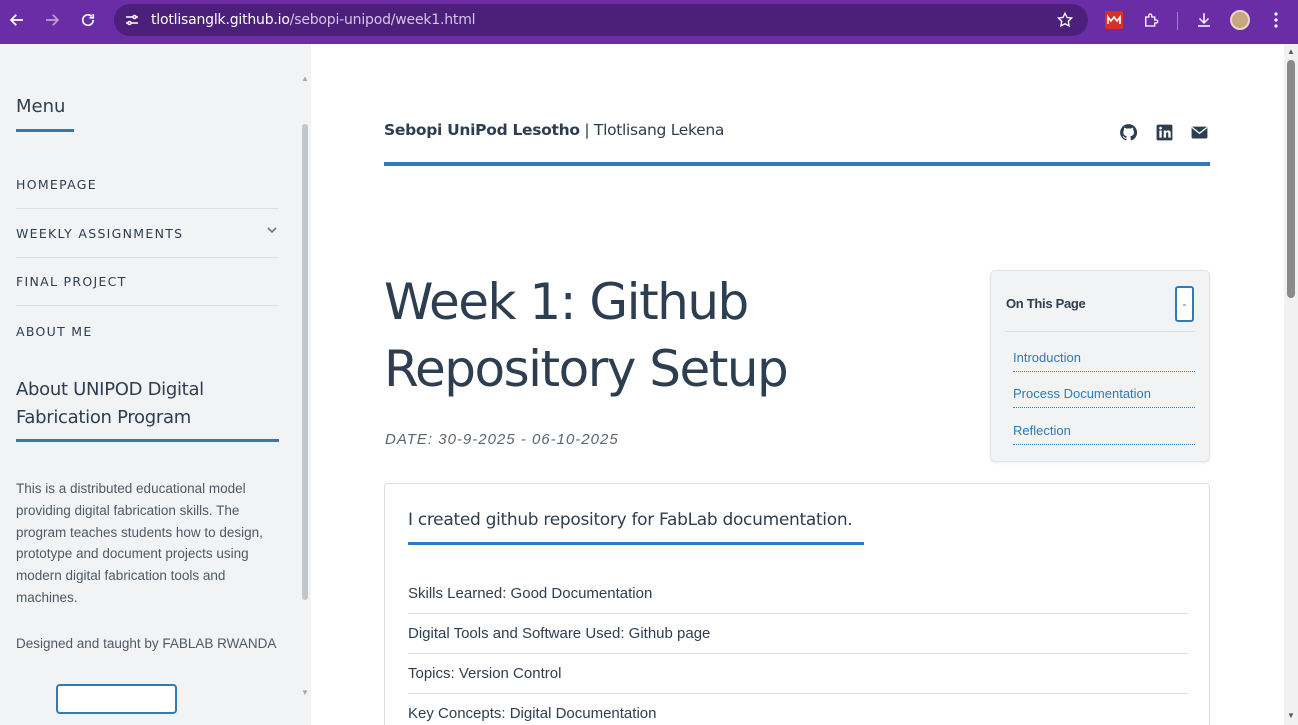  What do you see at coordinates (147, 185) in the screenshot?
I see `sidebar-item-homepage: HOMEPAGE` at bounding box center [147, 185].